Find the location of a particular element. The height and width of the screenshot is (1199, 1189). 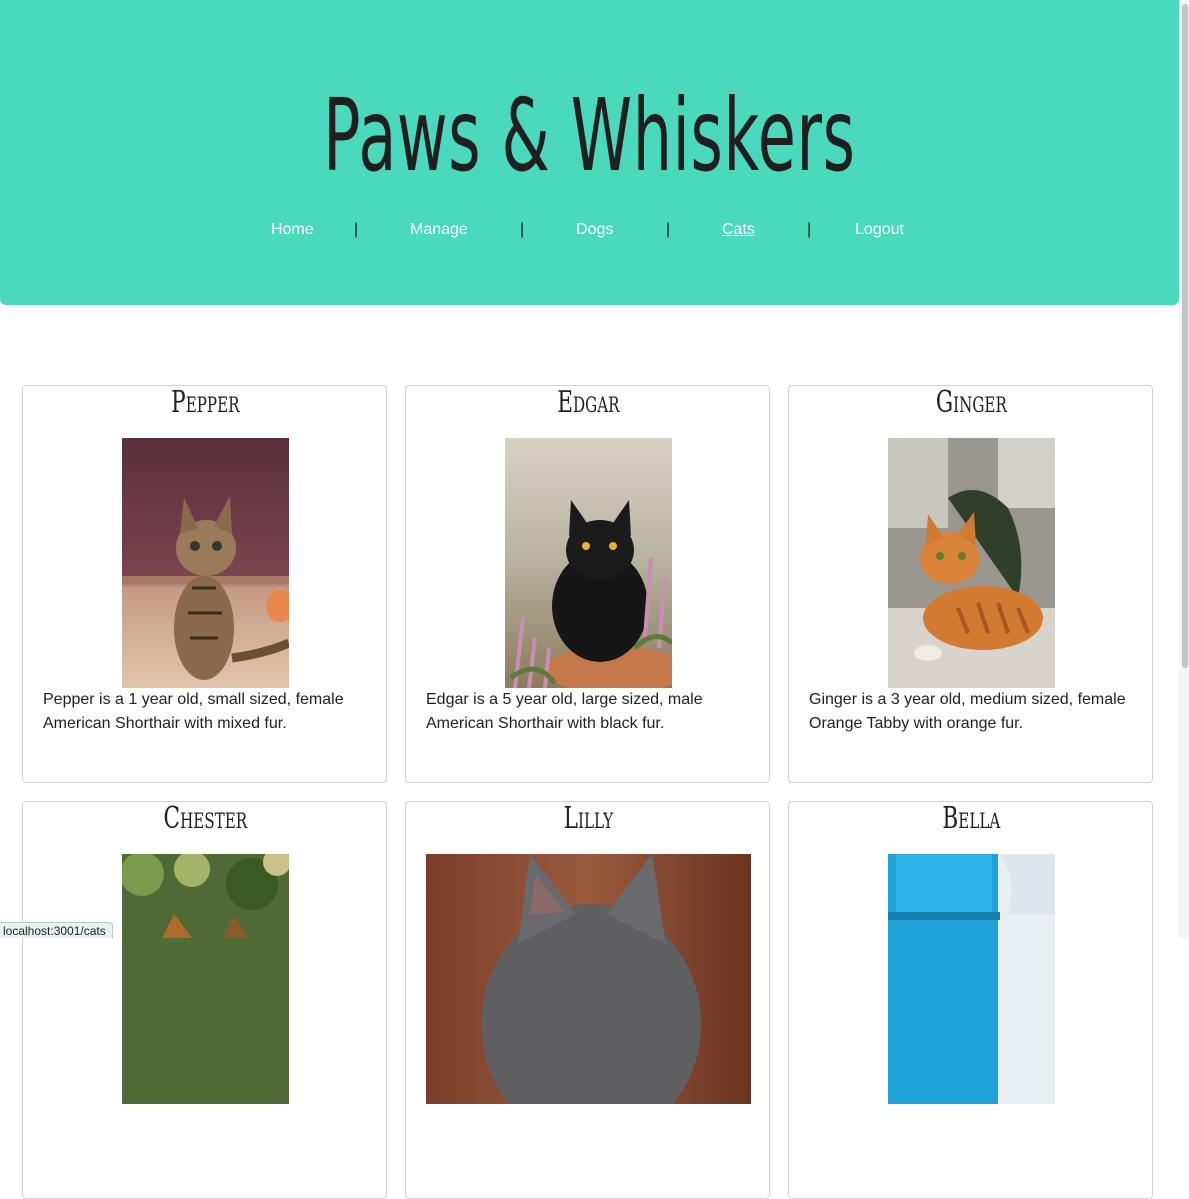

cat-card: Bella is located at coordinates (970, 1000).